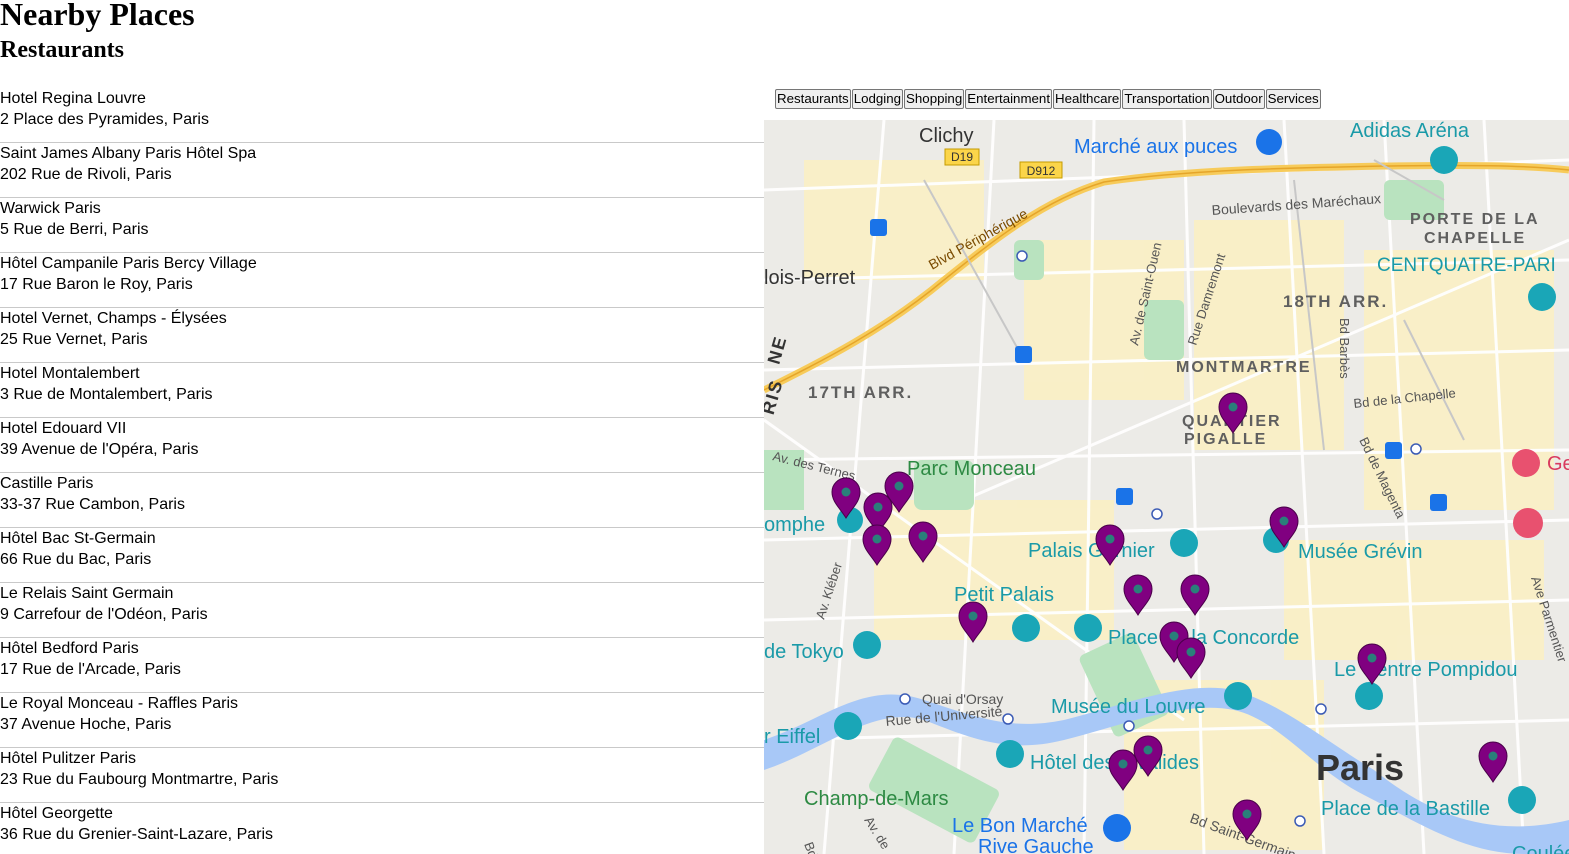 The width and height of the screenshot is (1569, 854). What do you see at coordinates (971, 469) in the screenshot?
I see `label-parc-monceau: Parc Monceau` at bounding box center [971, 469].